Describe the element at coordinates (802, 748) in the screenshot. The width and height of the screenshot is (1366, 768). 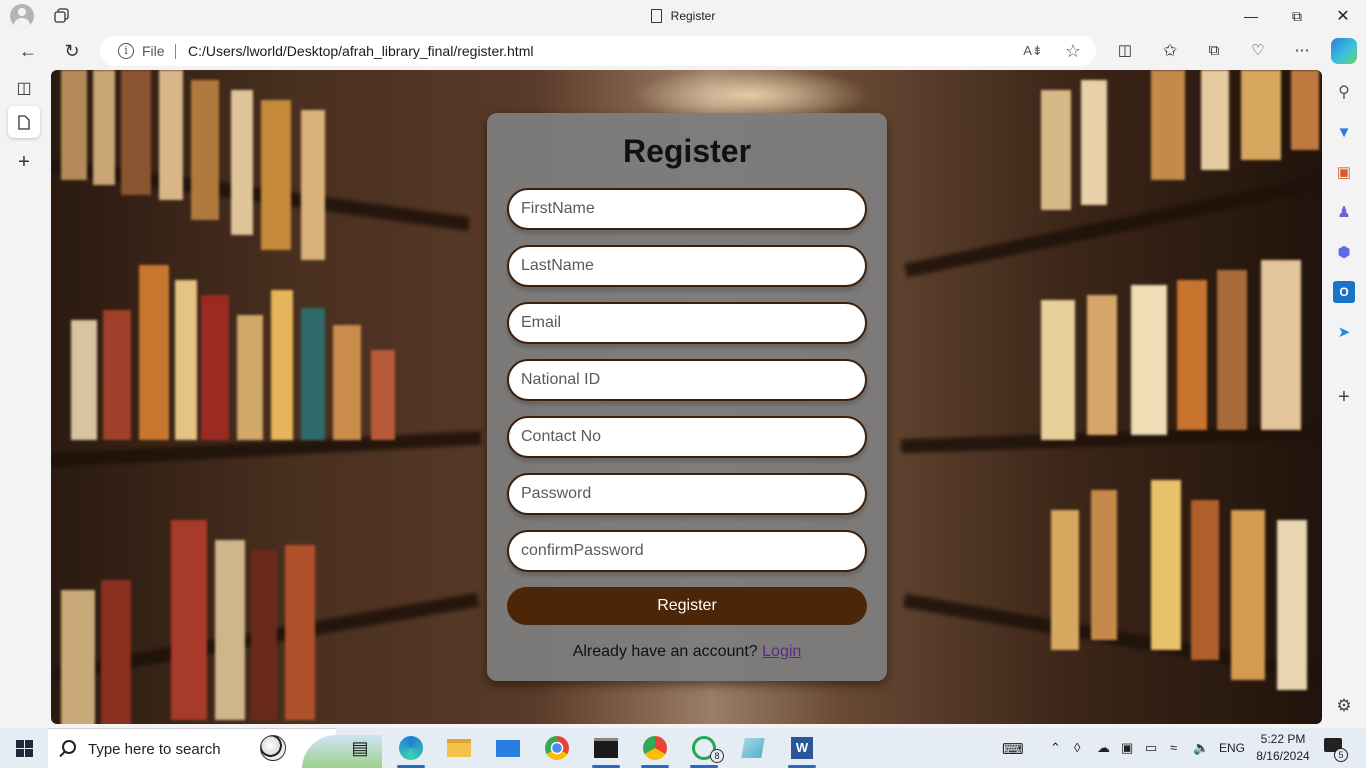
I see `word-icon: W` at that location.